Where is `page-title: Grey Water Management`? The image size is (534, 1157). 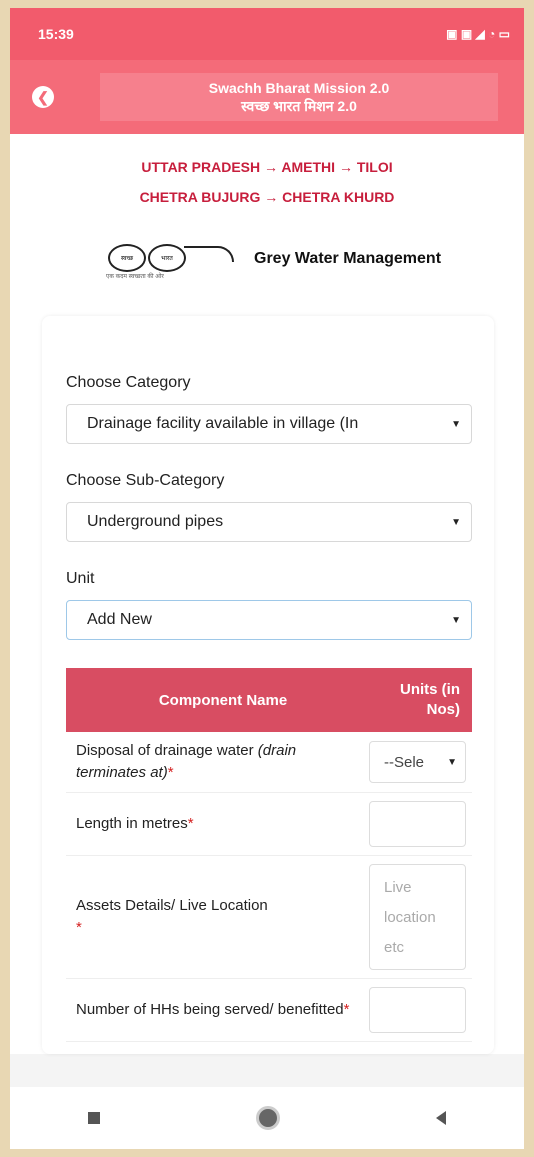
page-title: Grey Water Management is located at coordinates (348, 258).